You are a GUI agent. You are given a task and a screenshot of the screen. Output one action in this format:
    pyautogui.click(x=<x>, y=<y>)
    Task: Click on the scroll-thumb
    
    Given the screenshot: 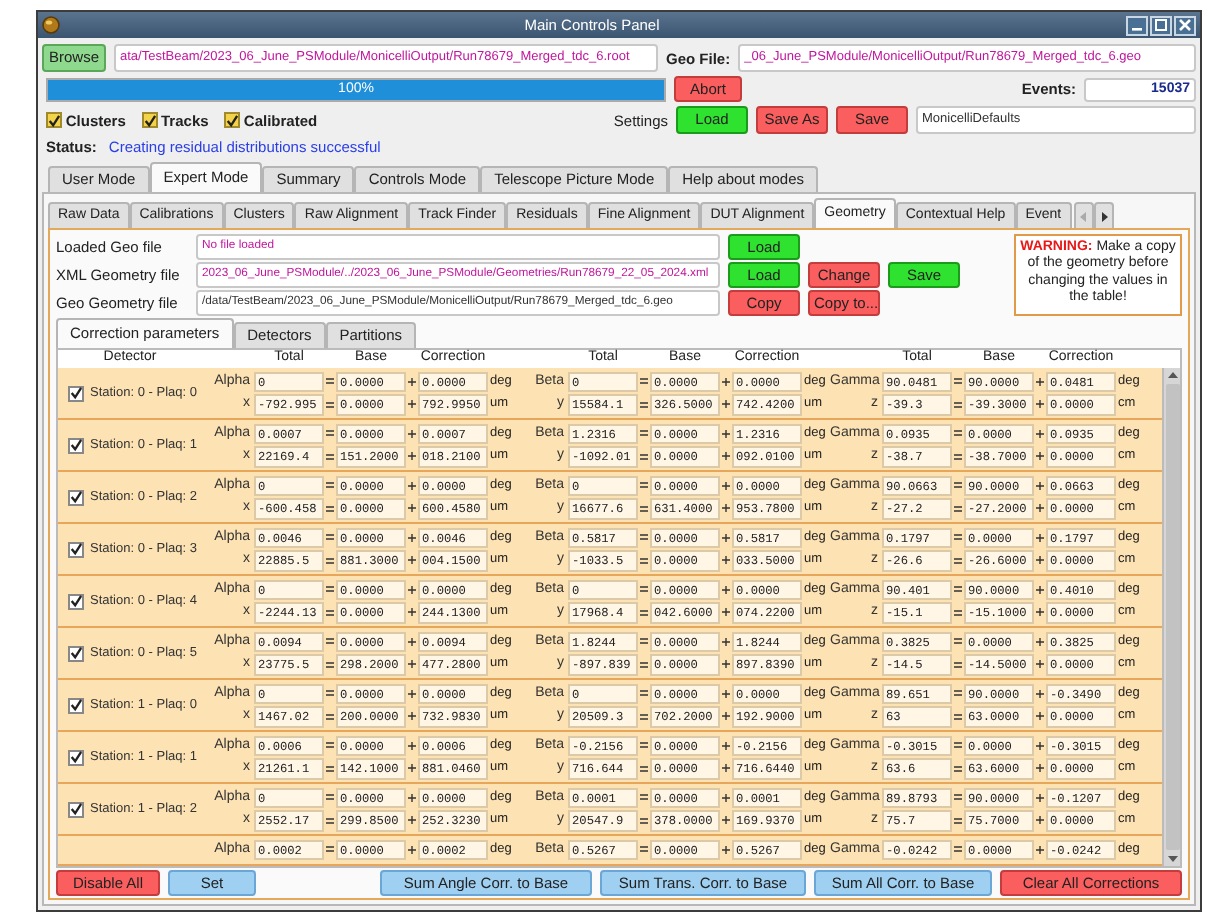 What is the action you would take?
    pyautogui.click(x=1172, y=617)
    